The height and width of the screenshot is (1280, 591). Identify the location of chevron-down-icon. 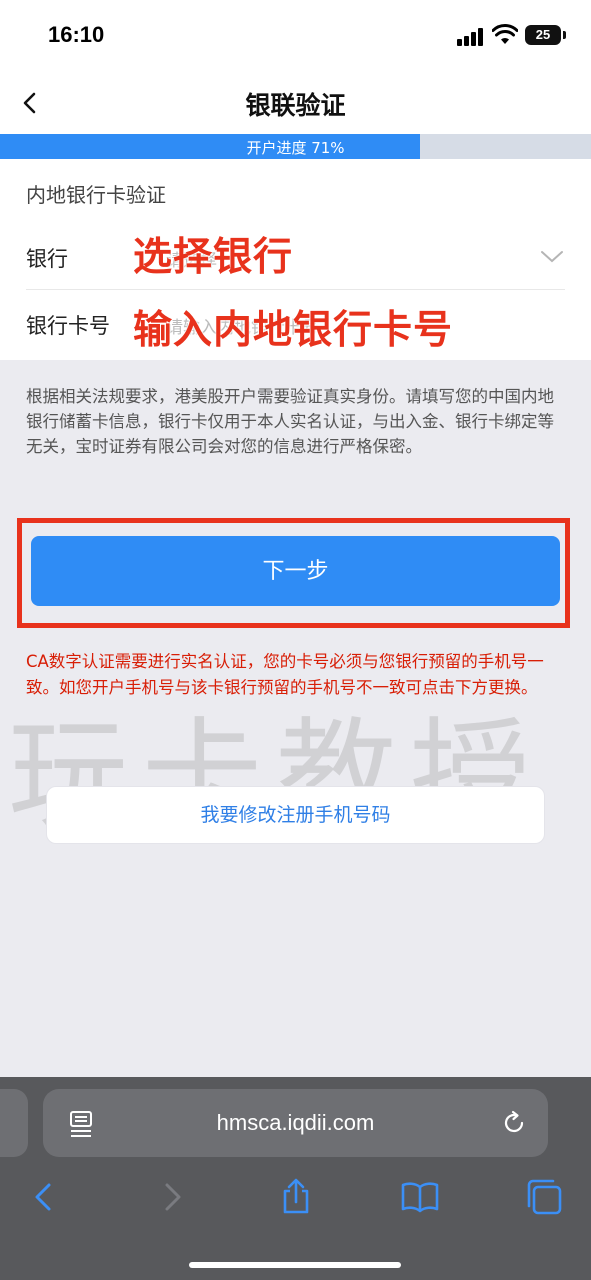
(552, 256).